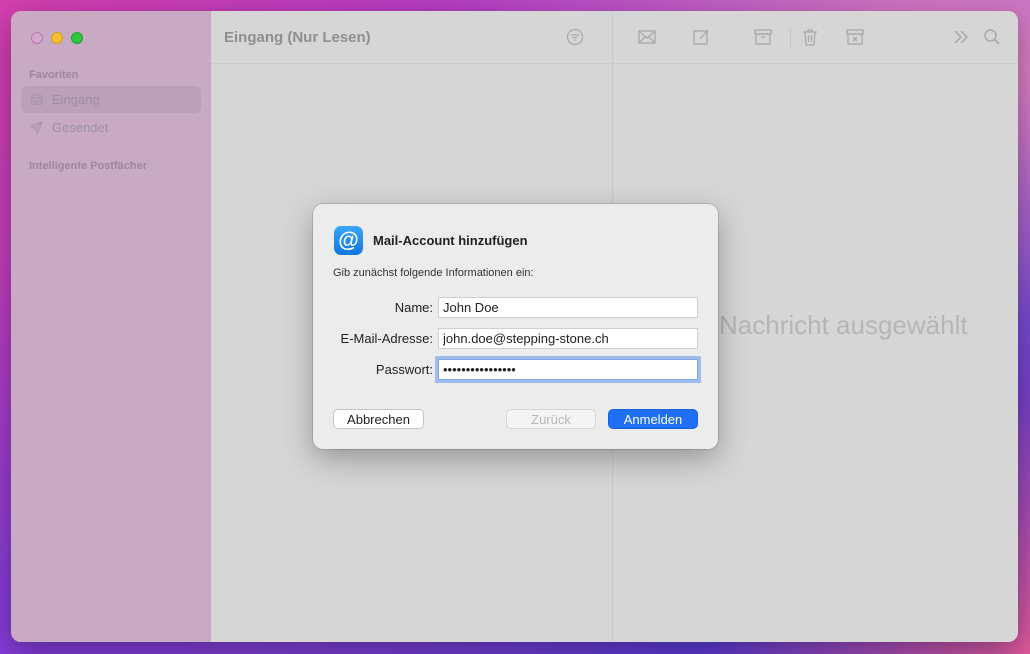 This screenshot has height=654, width=1030. I want to click on sidebar-section-smart-mailboxes: Intelligente Postfächer, so click(88, 166).